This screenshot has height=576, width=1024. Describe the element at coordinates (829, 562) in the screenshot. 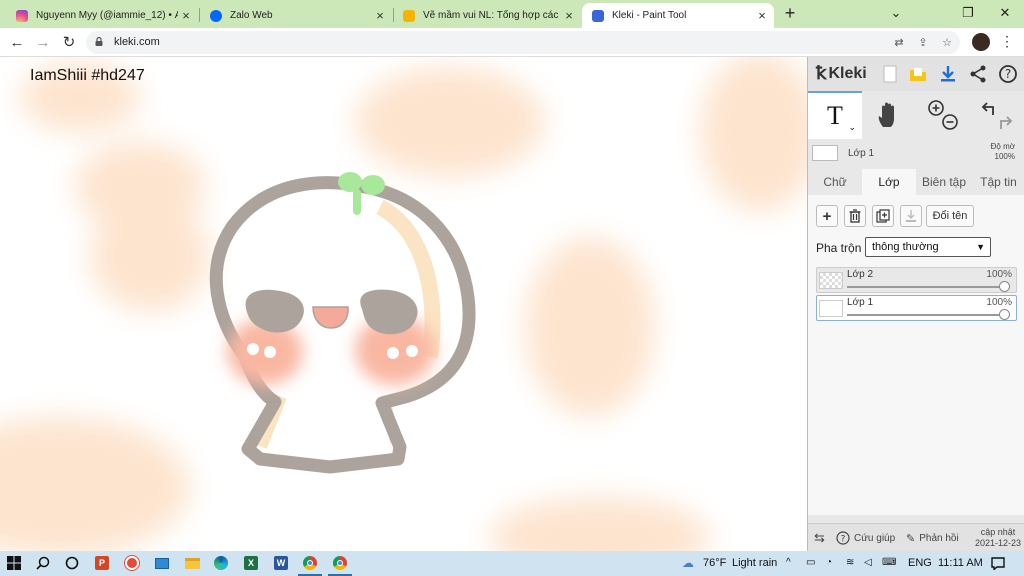

I see `network-icon: ◔` at that location.